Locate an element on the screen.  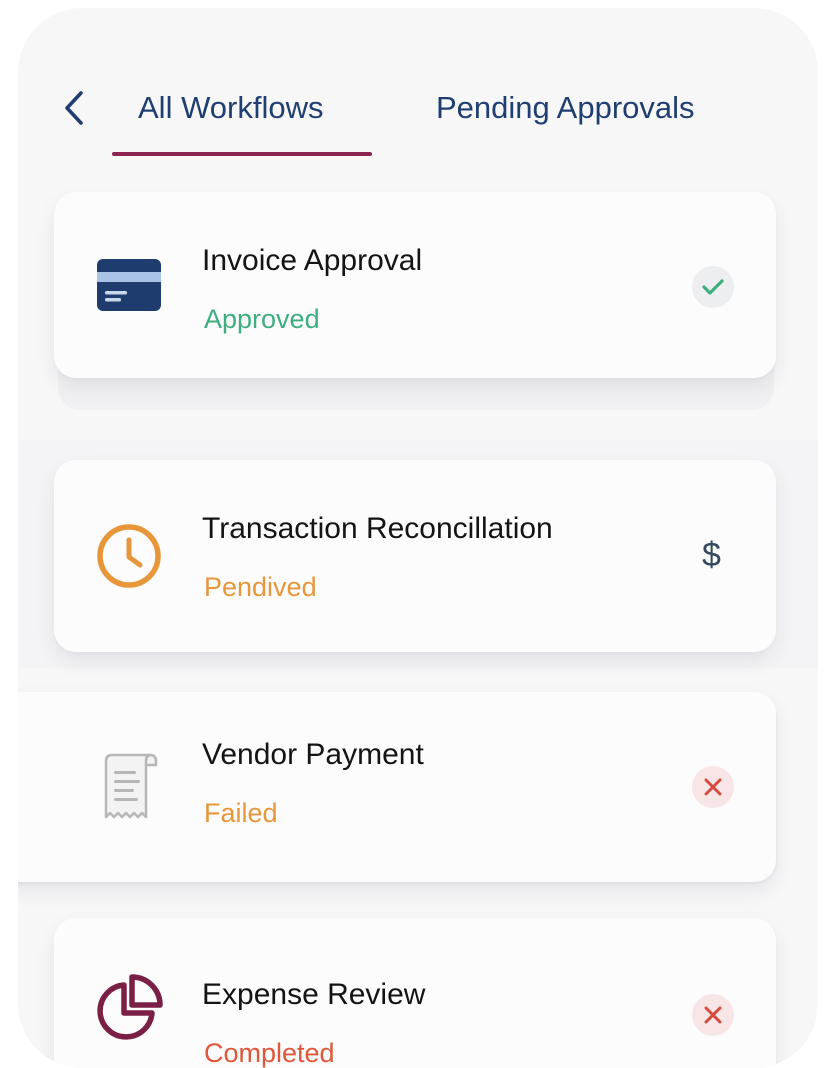
tab-pending-approvals: Pending Approvals is located at coordinates (565, 108).